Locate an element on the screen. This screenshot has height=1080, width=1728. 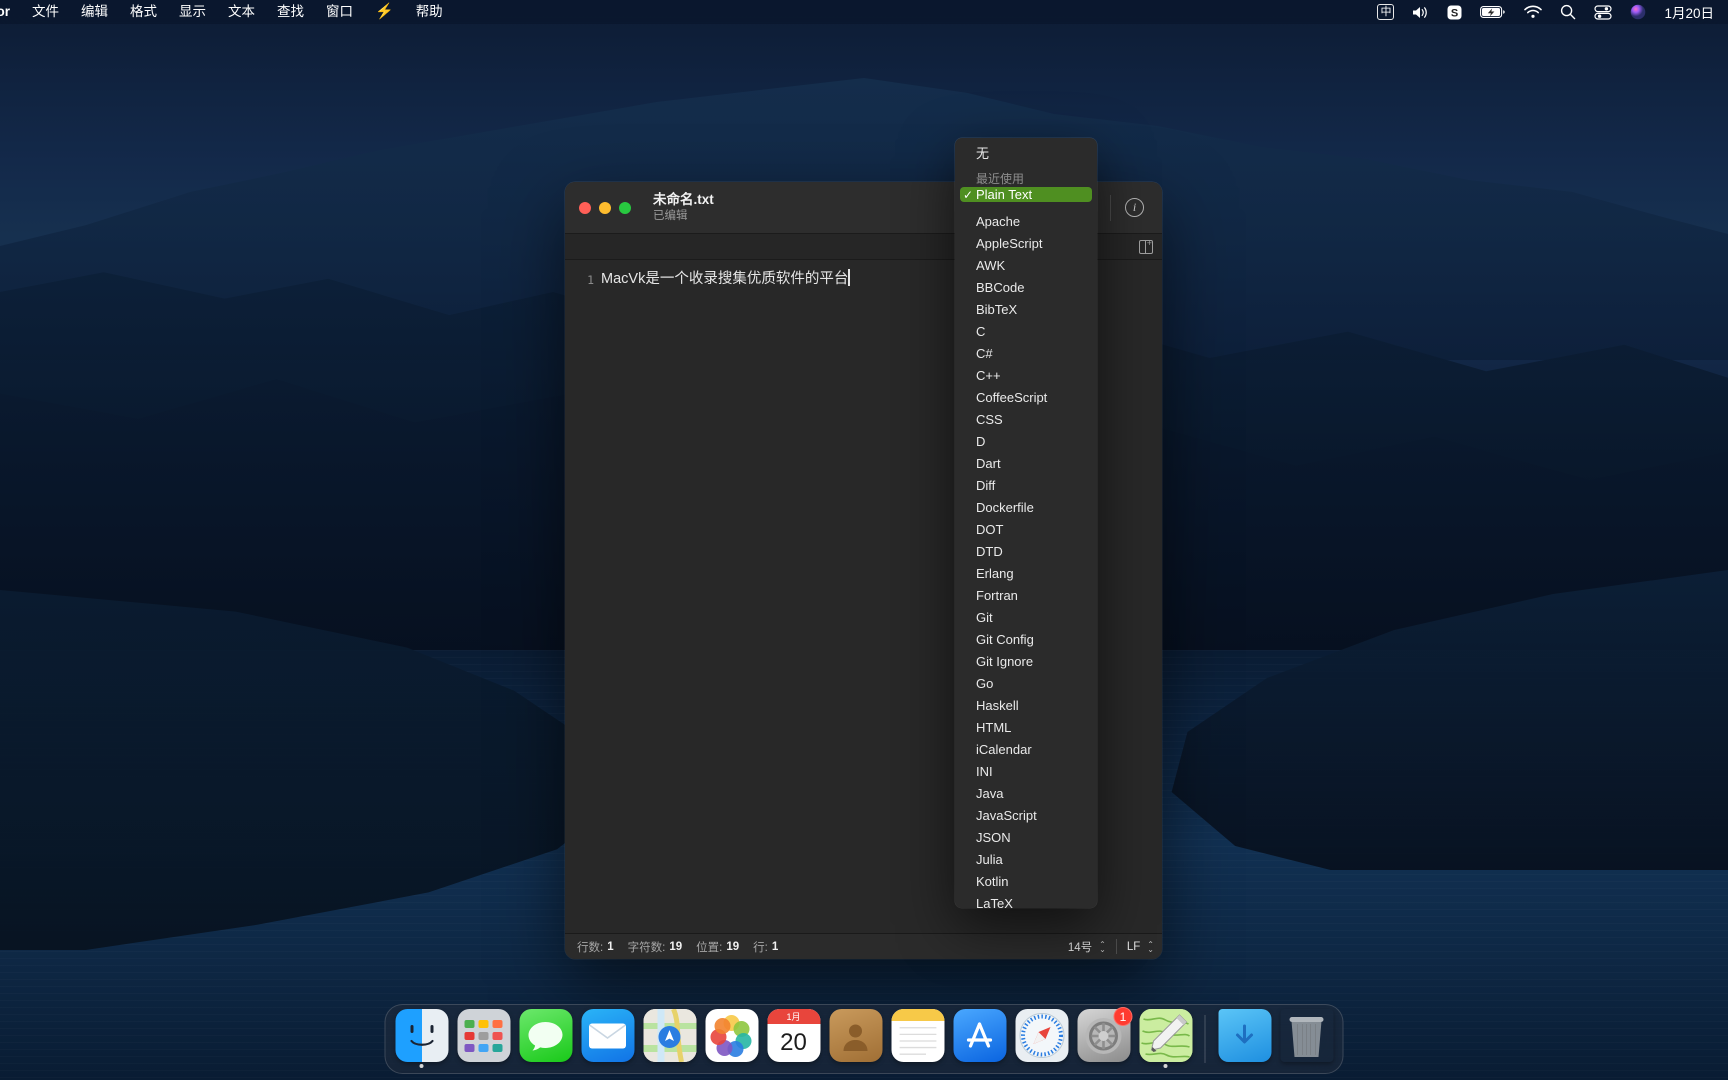
status-line-label: 行: is located at coordinates (760, 947).